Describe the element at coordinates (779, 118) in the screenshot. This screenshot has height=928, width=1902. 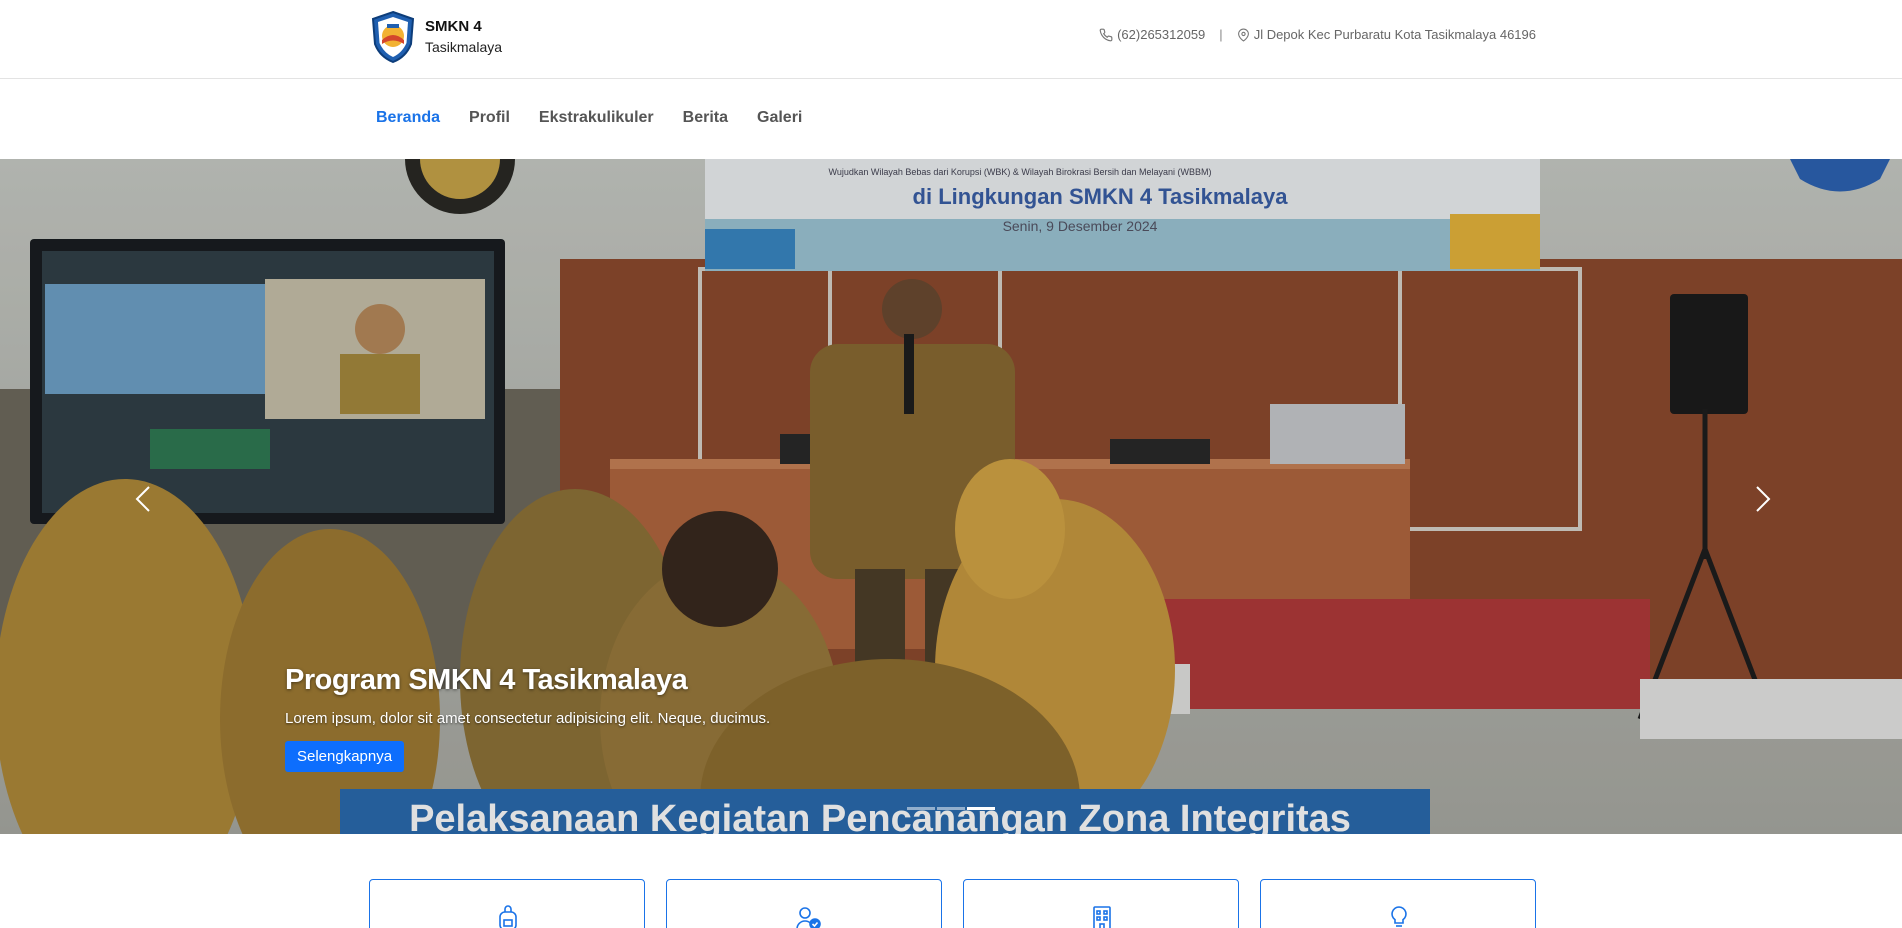
I see `nav-item-galeri: Galeri` at that location.